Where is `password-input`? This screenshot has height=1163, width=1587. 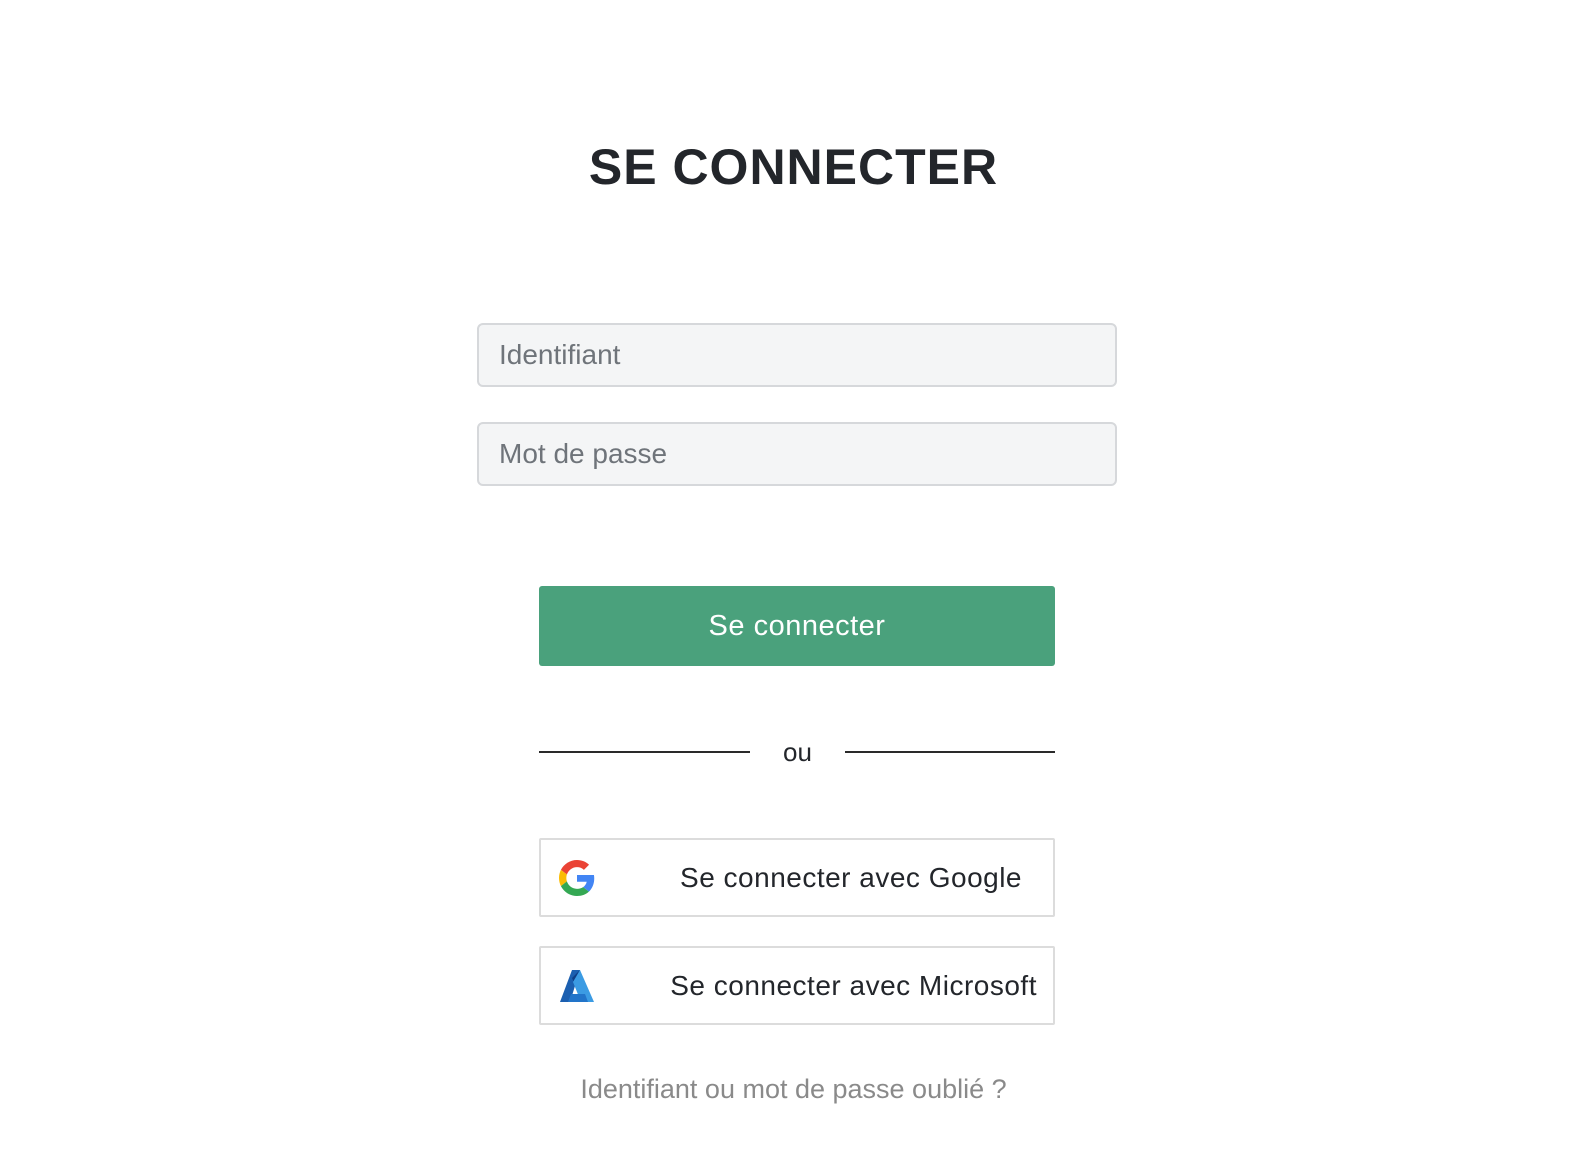 password-input is located at coordinates (797, 454).